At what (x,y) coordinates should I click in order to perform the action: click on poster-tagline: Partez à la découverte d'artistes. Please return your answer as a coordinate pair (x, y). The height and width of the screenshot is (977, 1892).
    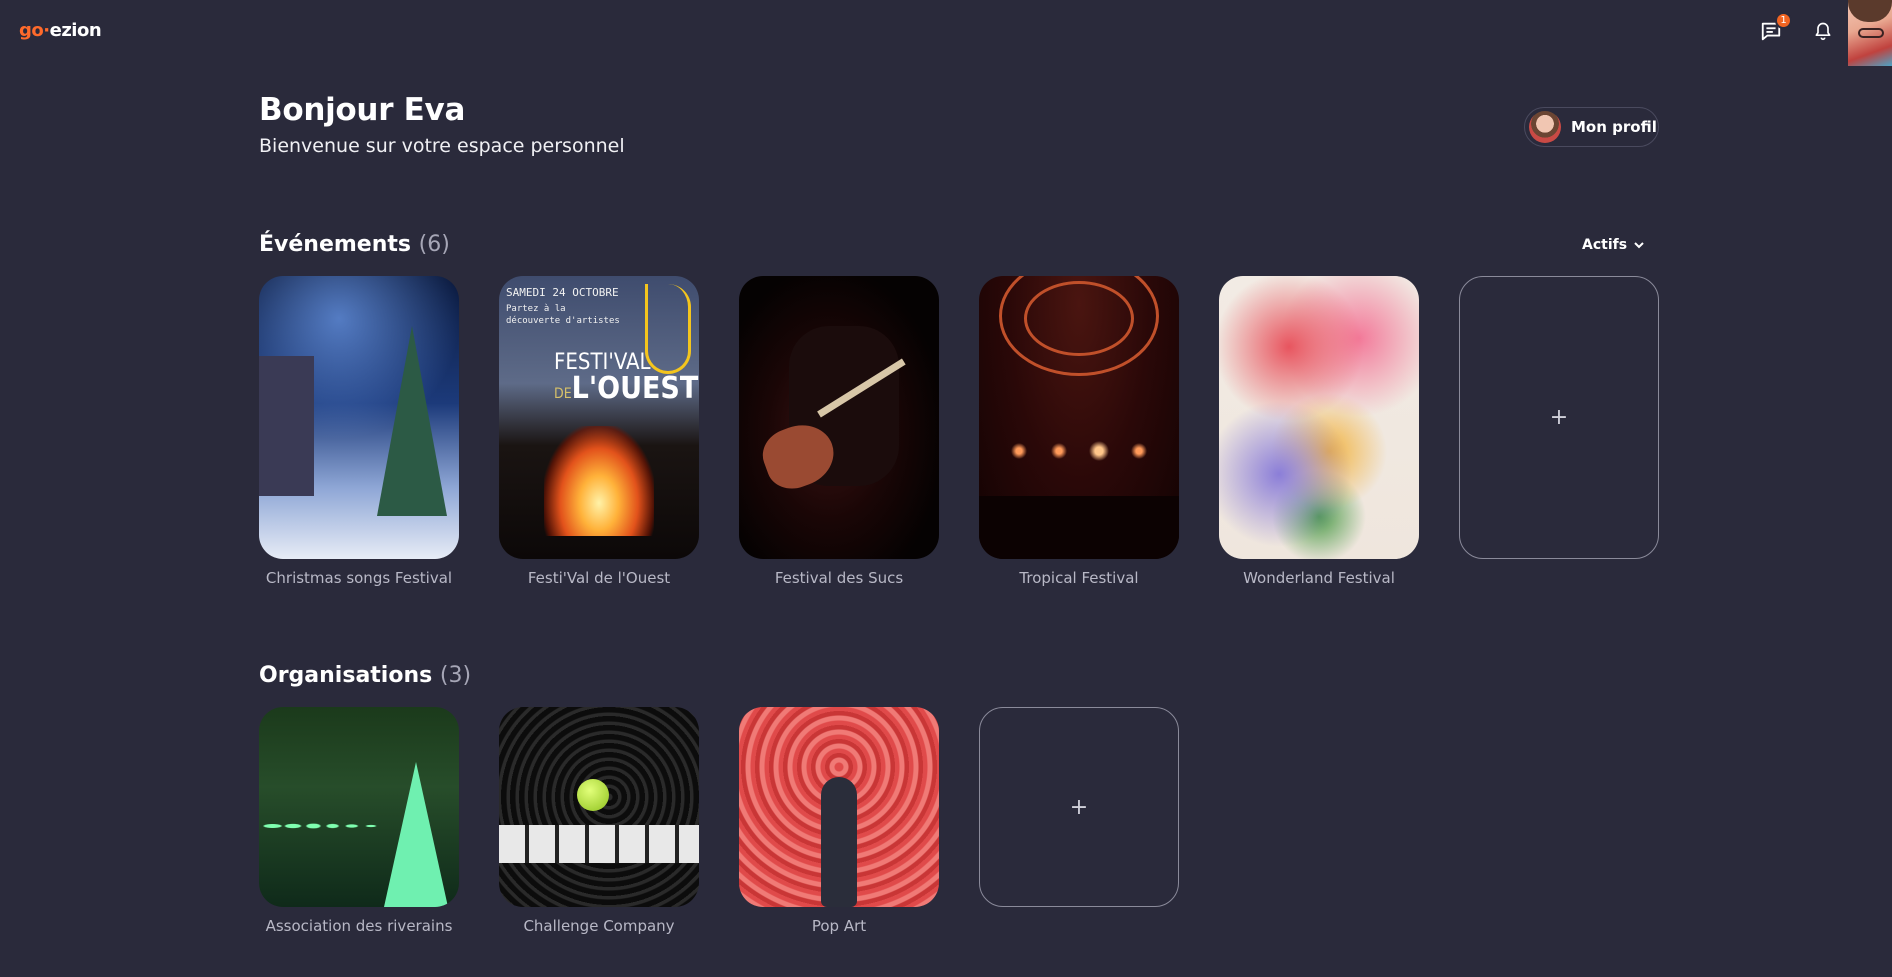
    Looking at the image, I should click on (563, 315).